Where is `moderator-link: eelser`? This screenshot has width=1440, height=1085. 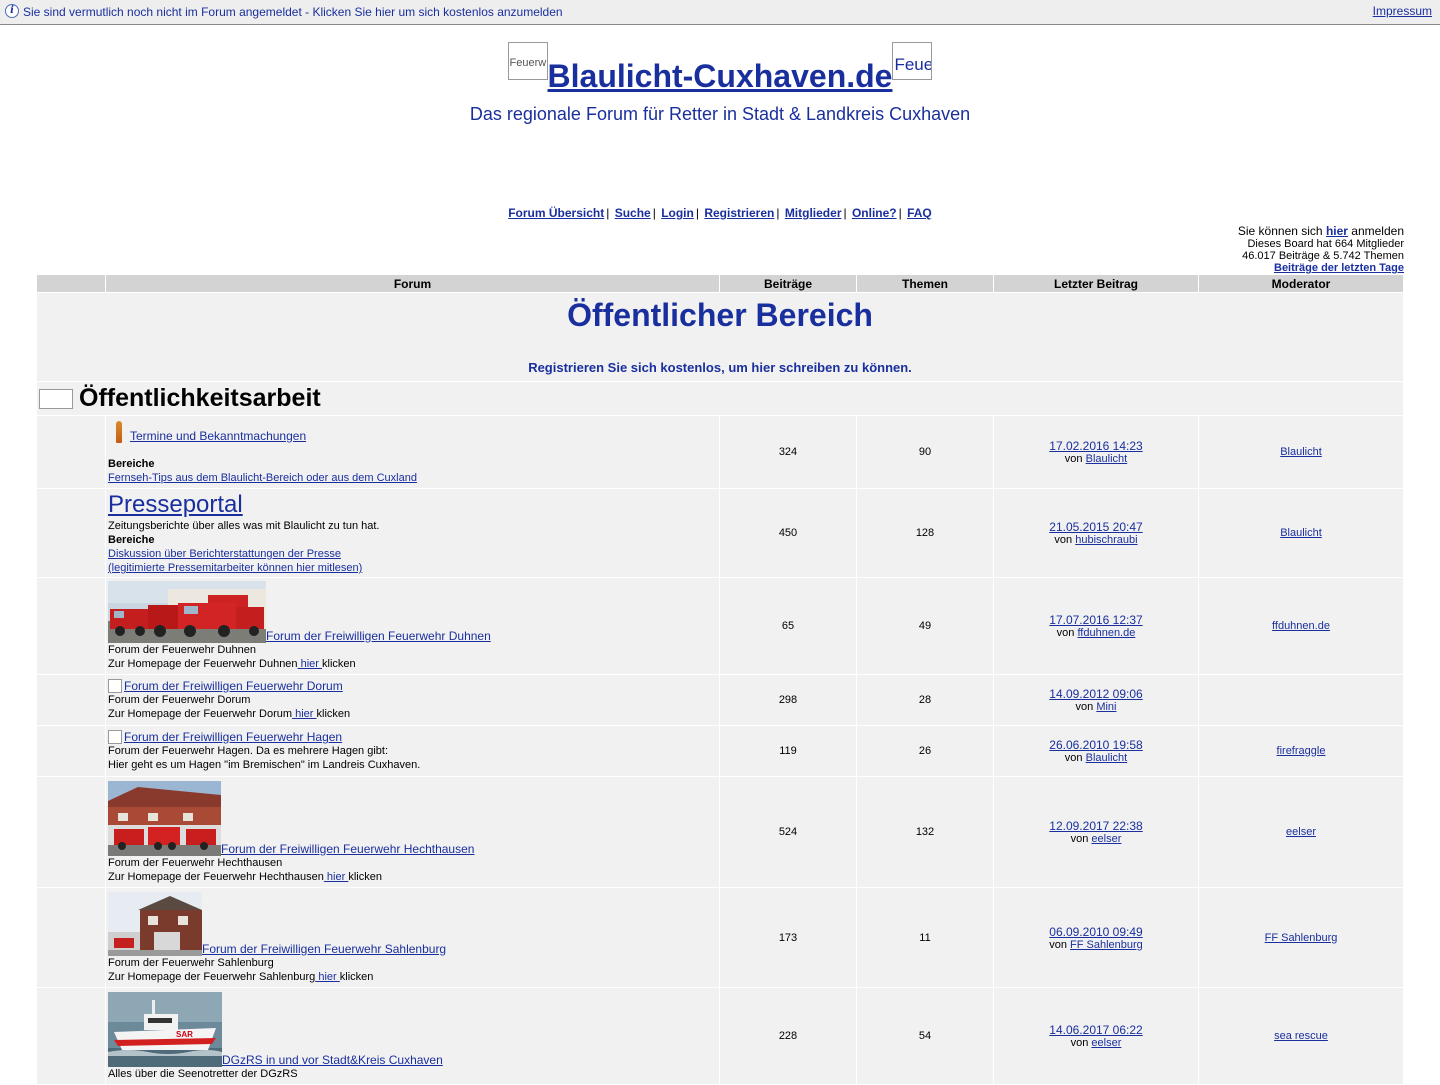
moderator-link: eelser is located at coordinates (1301, 832).